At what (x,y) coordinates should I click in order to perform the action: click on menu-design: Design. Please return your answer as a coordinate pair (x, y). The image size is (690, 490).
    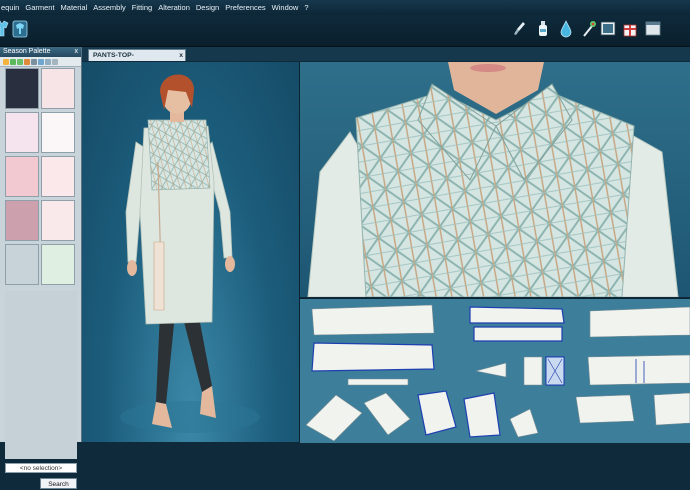
    Looking at the image, I should click on (210, 7).